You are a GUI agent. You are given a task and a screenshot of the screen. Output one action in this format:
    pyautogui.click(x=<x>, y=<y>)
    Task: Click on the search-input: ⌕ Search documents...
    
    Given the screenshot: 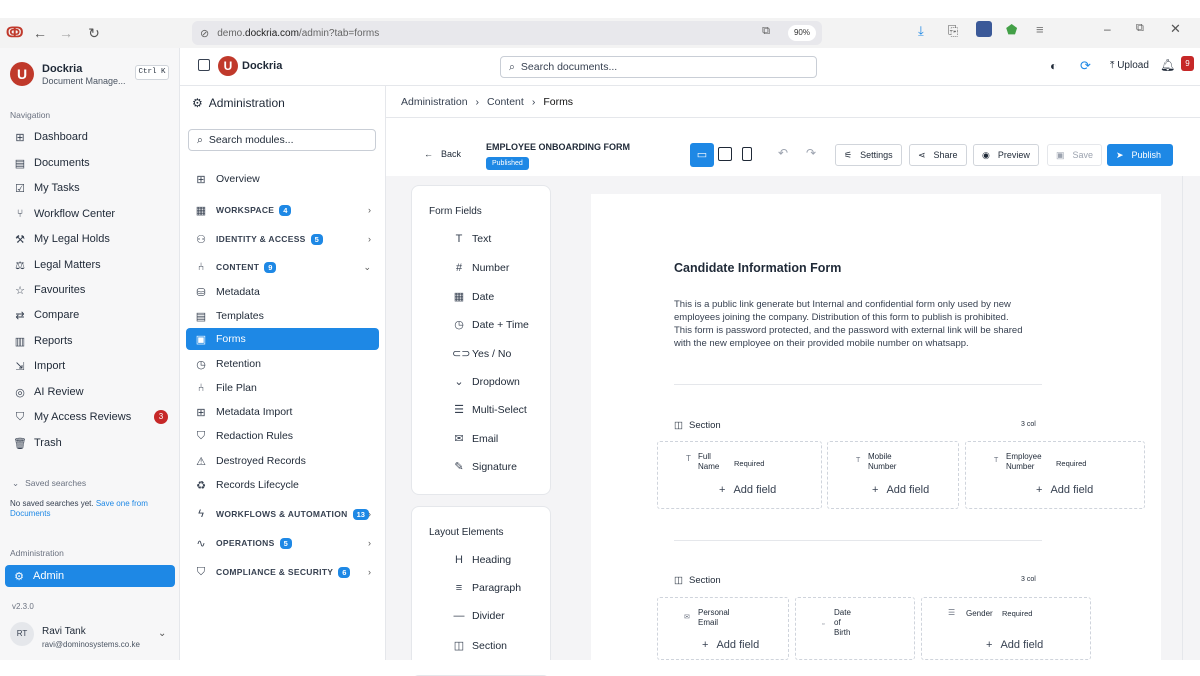 What is the action you would take?
    pyautogui.click(x=658, y=67)
    